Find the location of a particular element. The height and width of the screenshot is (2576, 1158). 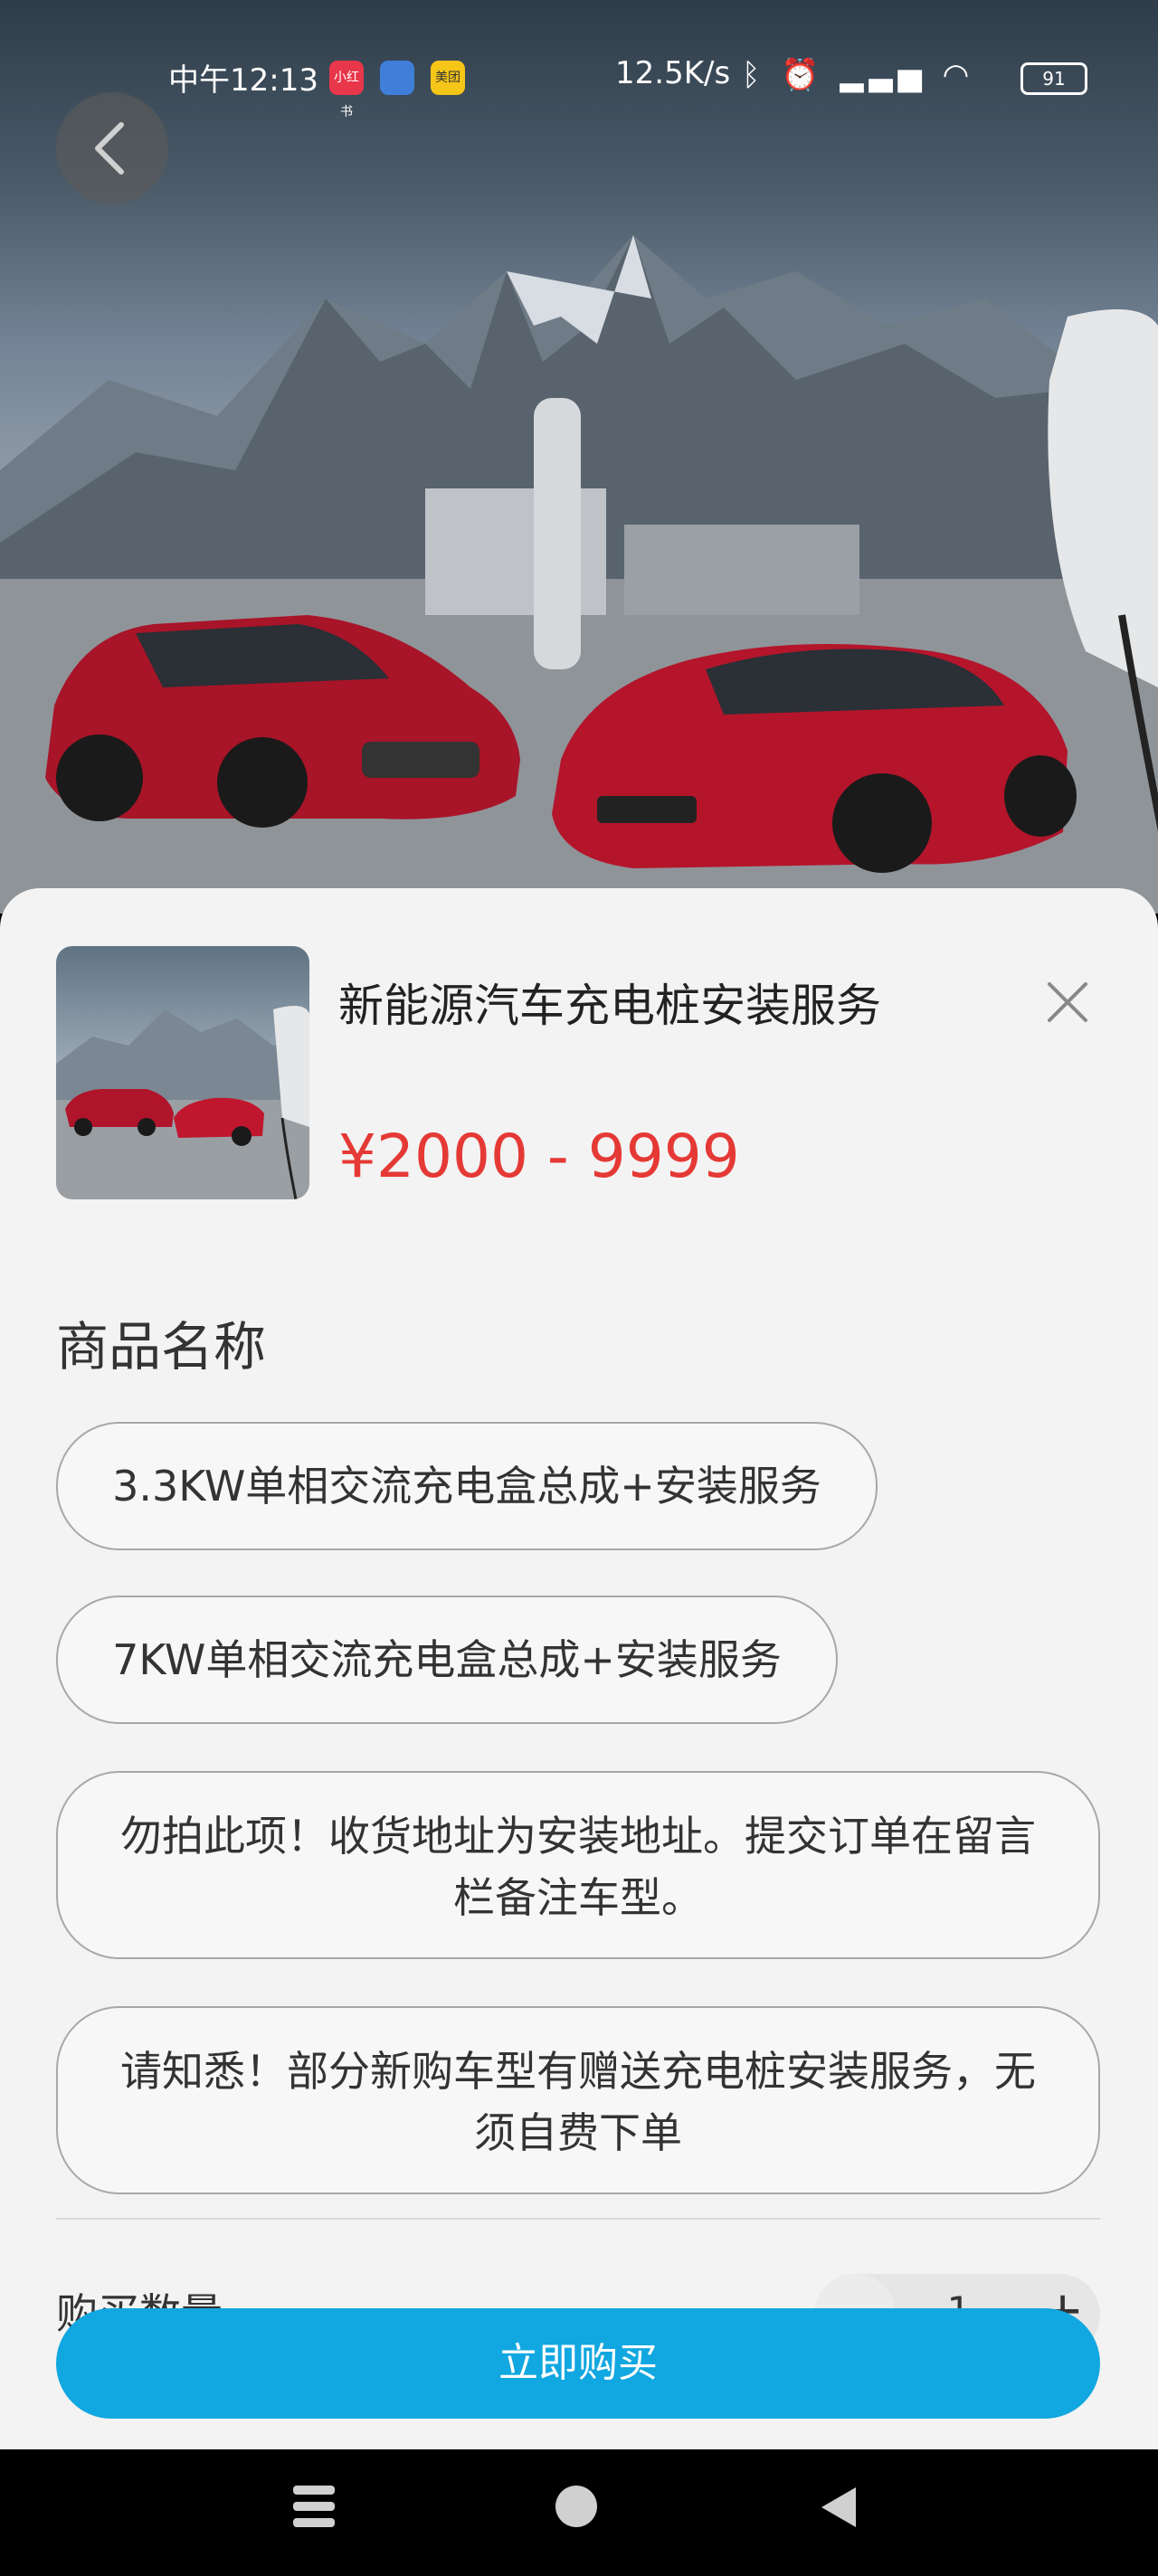

product-thumbnail is located at coordinates (182, 1072).